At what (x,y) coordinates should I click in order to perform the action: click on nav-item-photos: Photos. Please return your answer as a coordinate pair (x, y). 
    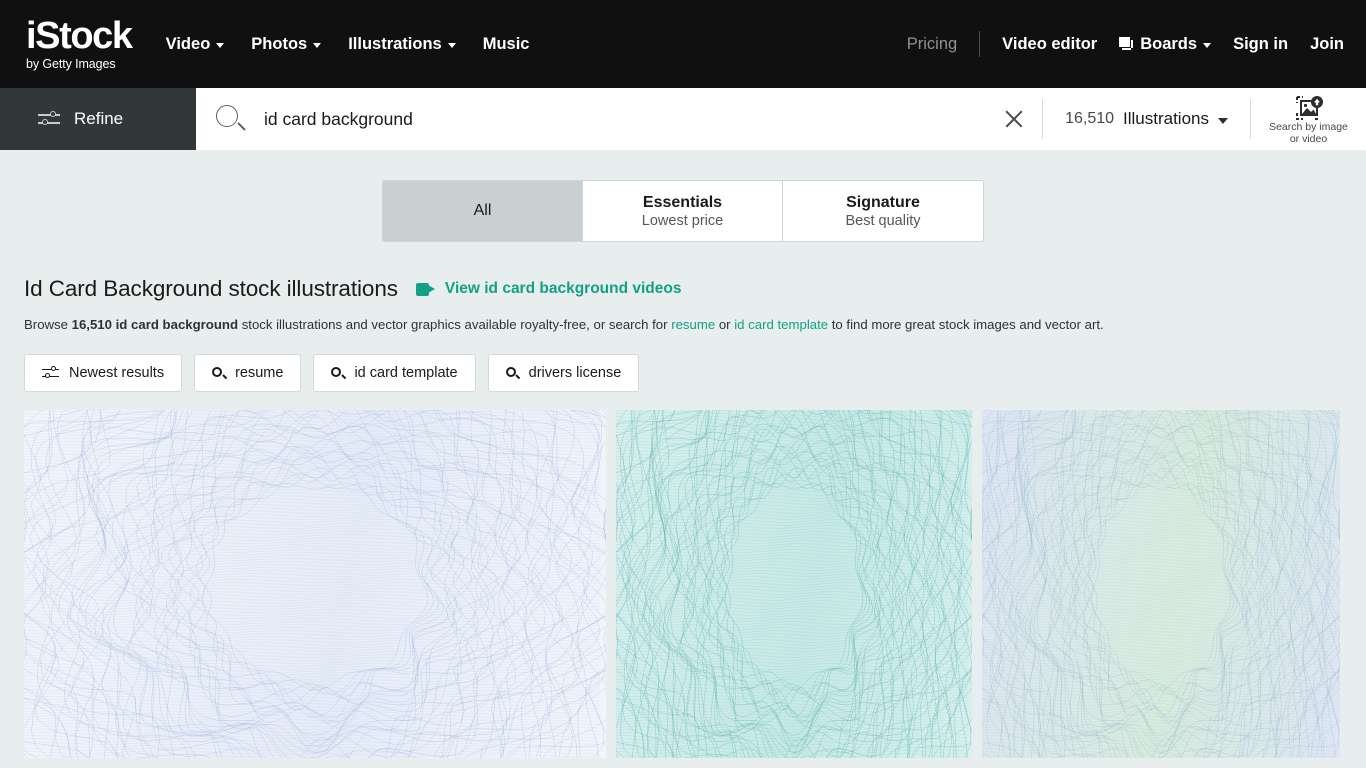
    Looking at the image, I should click on (286, 44).